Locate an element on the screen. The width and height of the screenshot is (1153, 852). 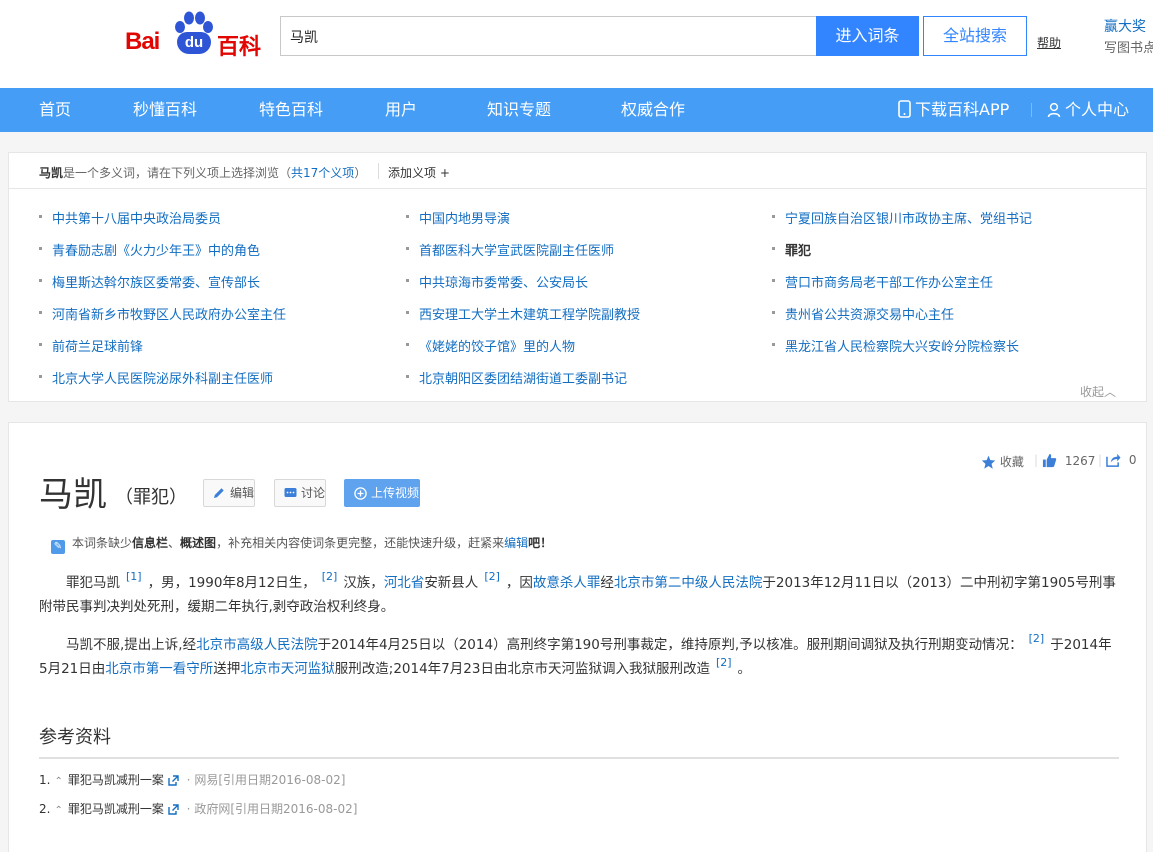
link-prison: 北京市天河监狱 is located at coordinates (287, 669).